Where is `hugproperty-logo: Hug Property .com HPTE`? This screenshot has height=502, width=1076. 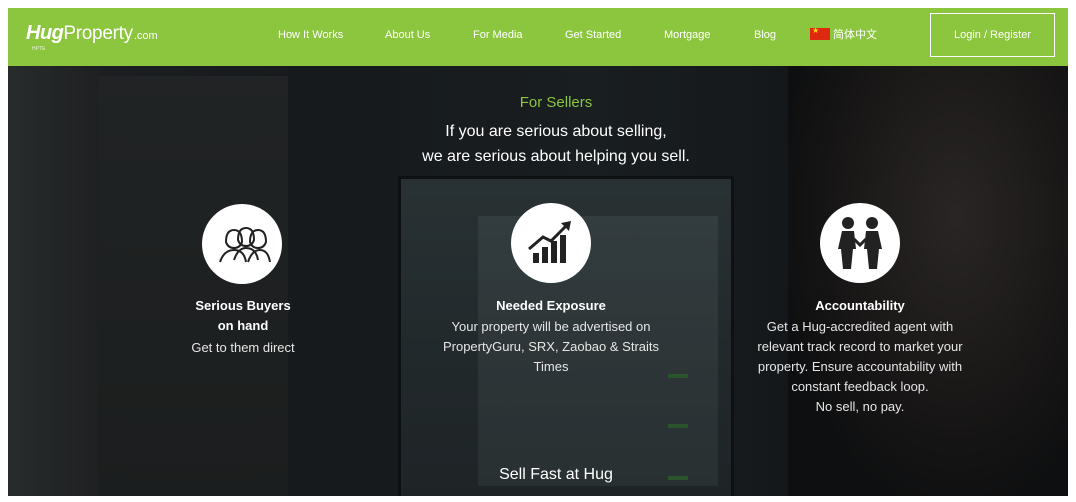 hugproperty-logo: Hug Property .com HPTE is located at coordinates (92, 37).